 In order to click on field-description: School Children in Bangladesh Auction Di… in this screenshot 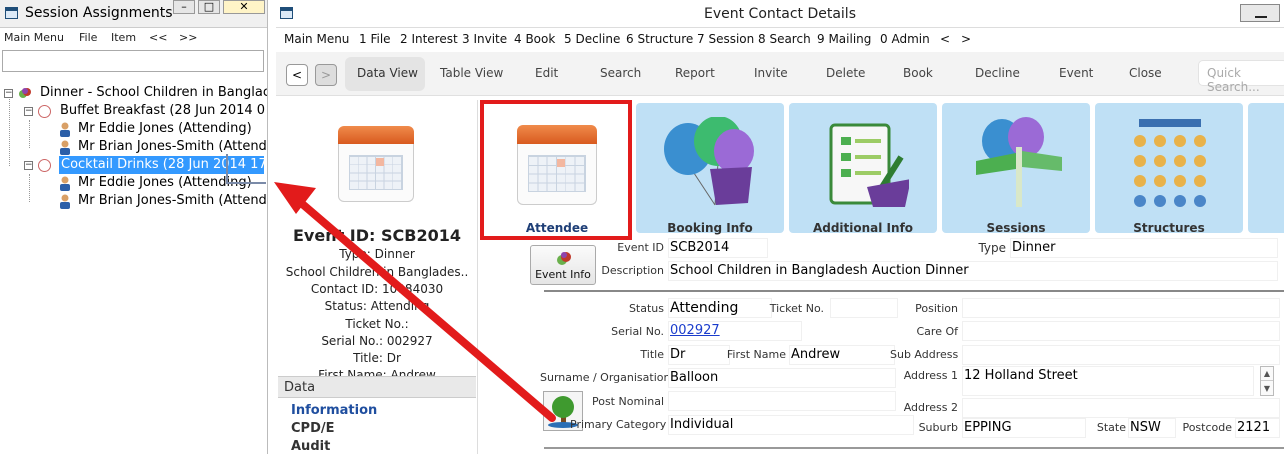, I will do `click(973, 271)`.